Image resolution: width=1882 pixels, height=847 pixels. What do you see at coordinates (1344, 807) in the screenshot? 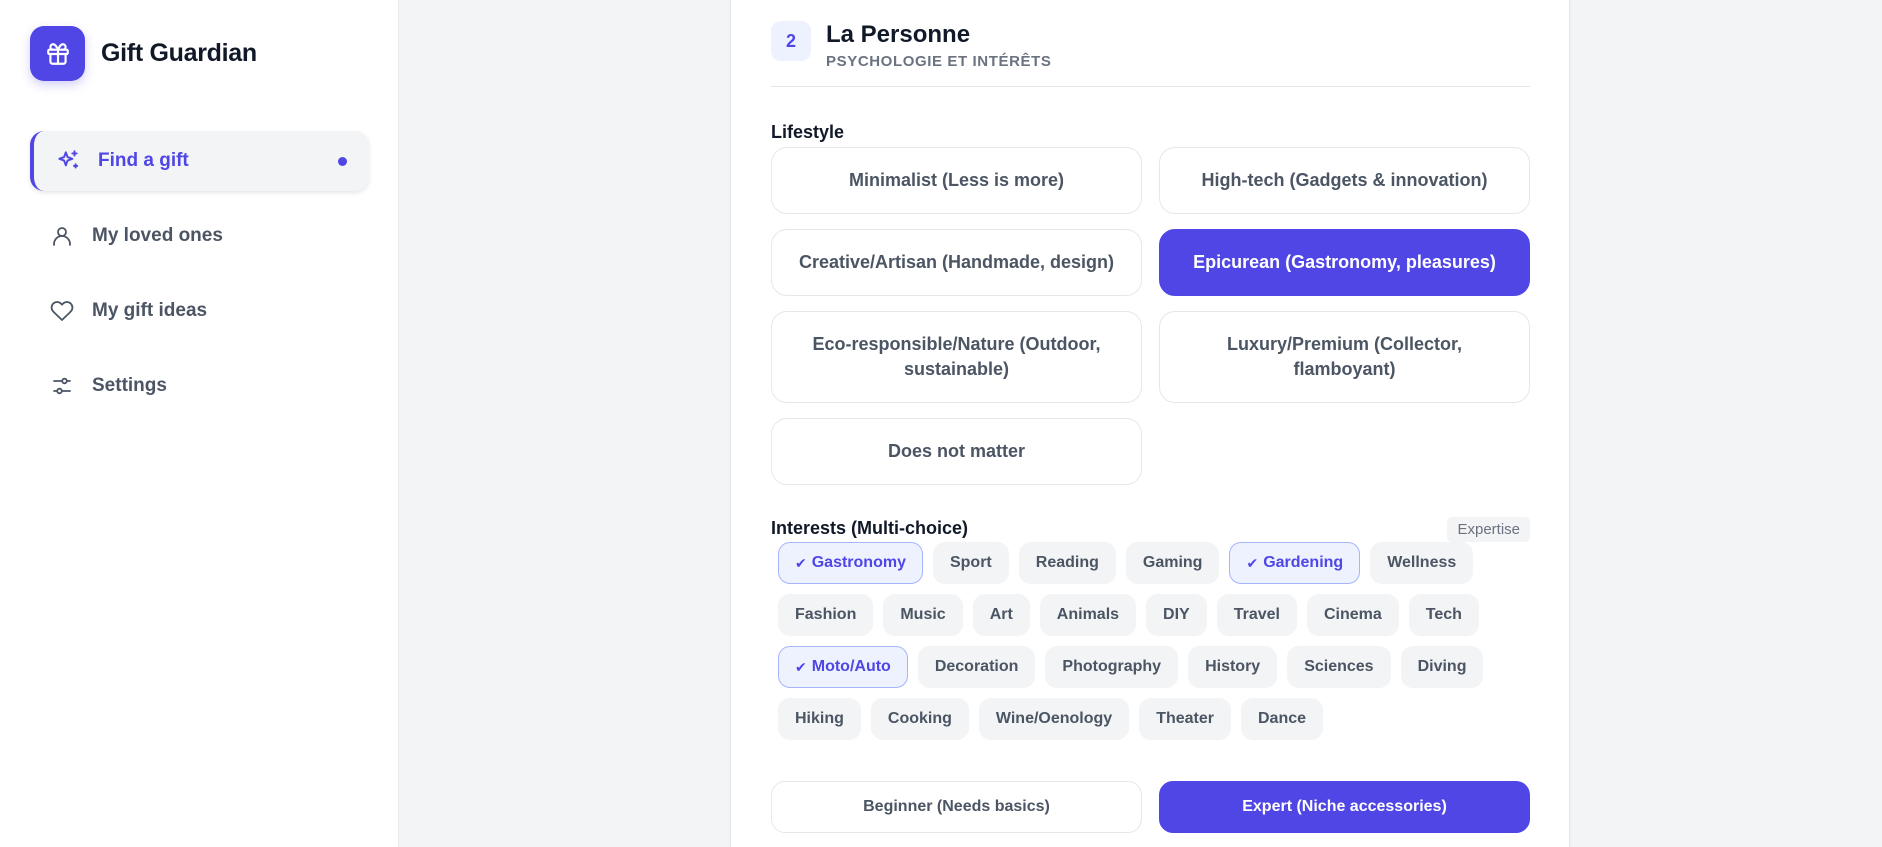
I see `expertise-option-expert: Expert (Niche accessories)` at bounding box center [1344, 807].